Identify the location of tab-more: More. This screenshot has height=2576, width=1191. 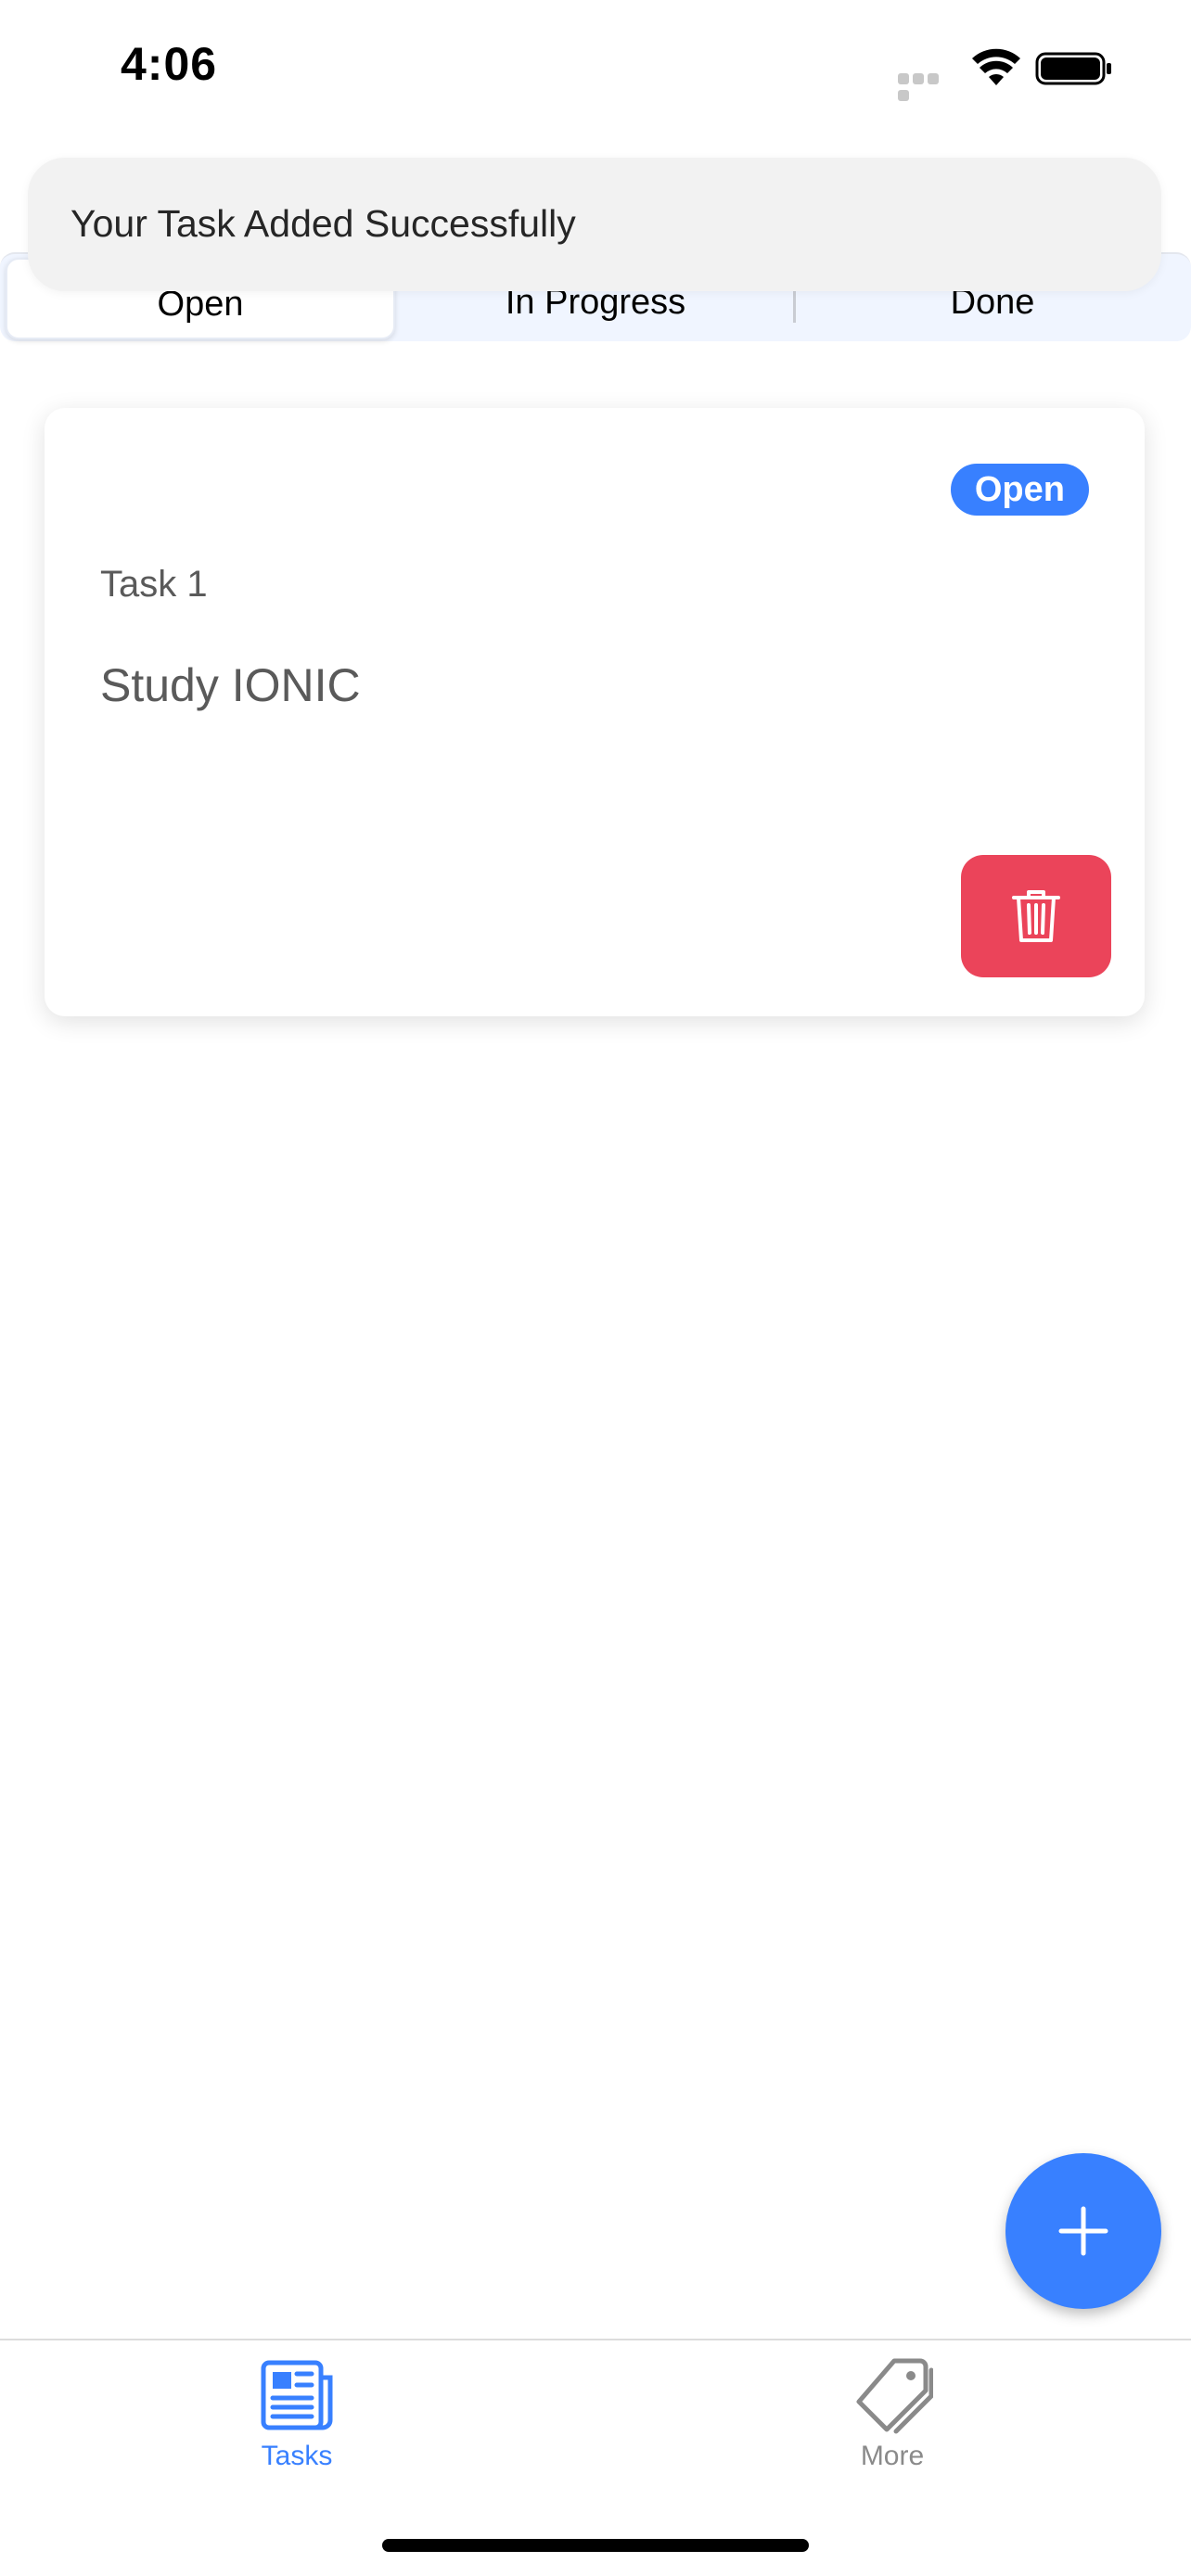
(892, 2418).